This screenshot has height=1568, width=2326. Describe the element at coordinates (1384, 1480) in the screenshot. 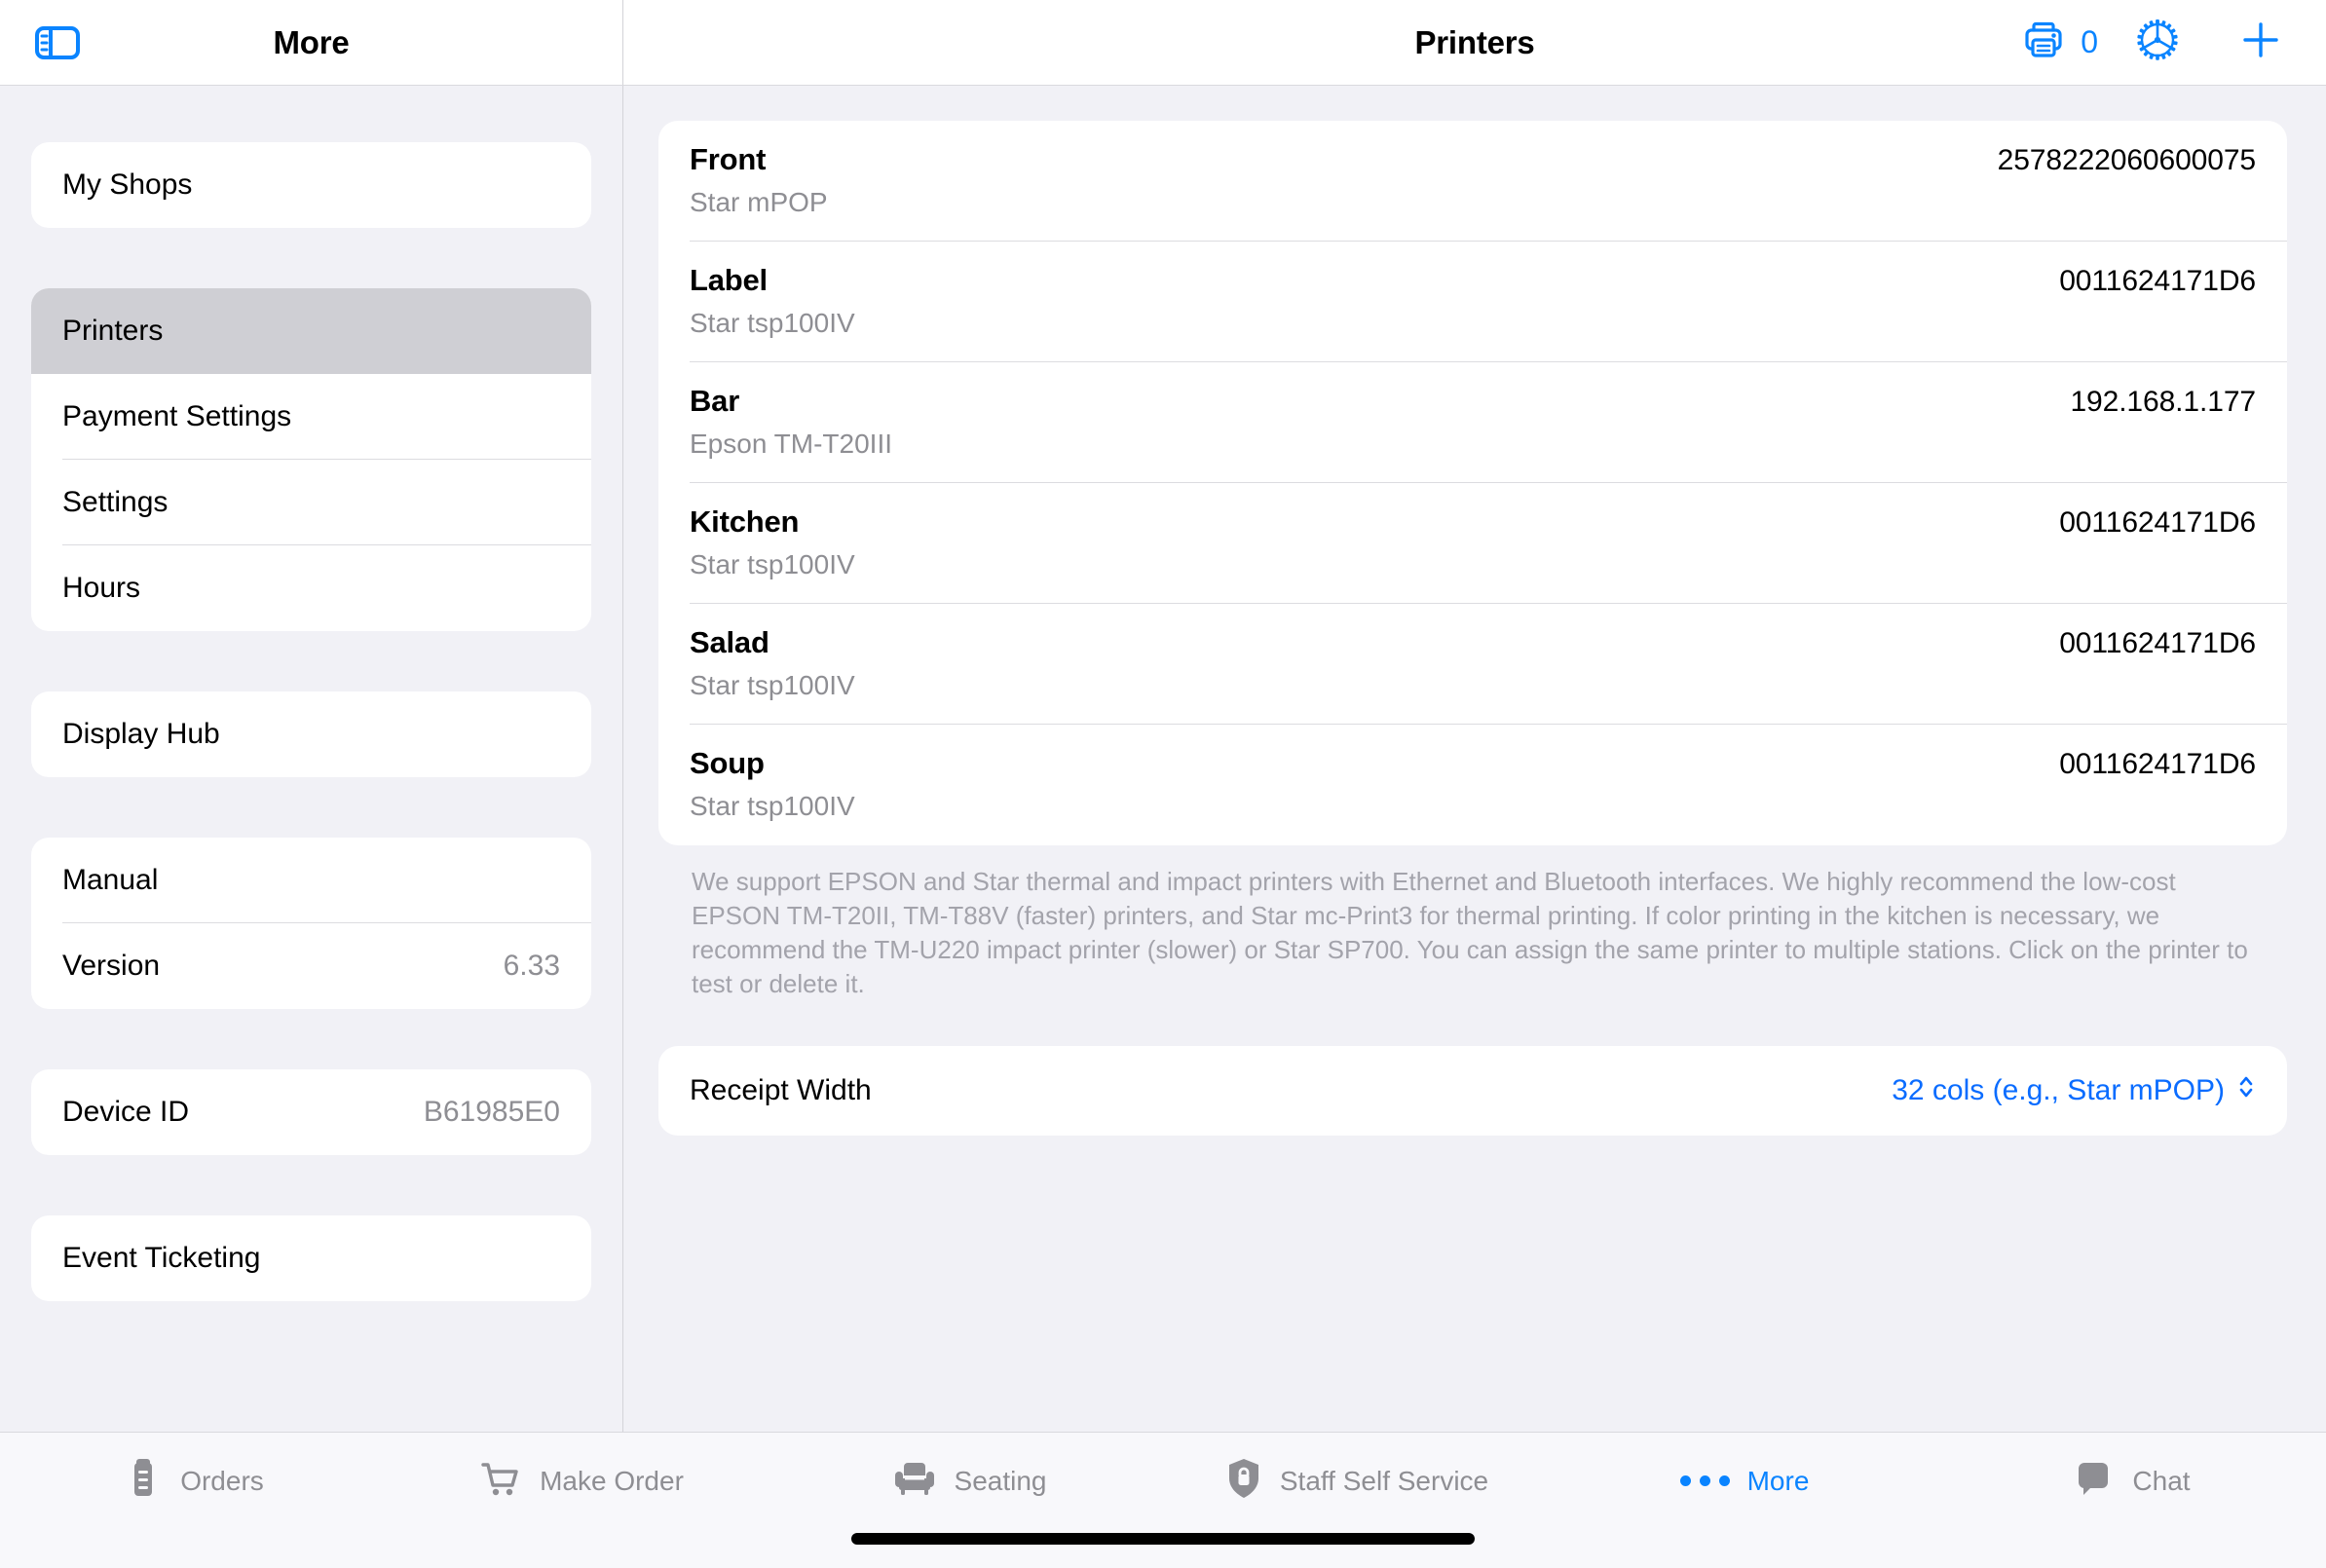

I see `tab-label: Staff Self Service` at that location.